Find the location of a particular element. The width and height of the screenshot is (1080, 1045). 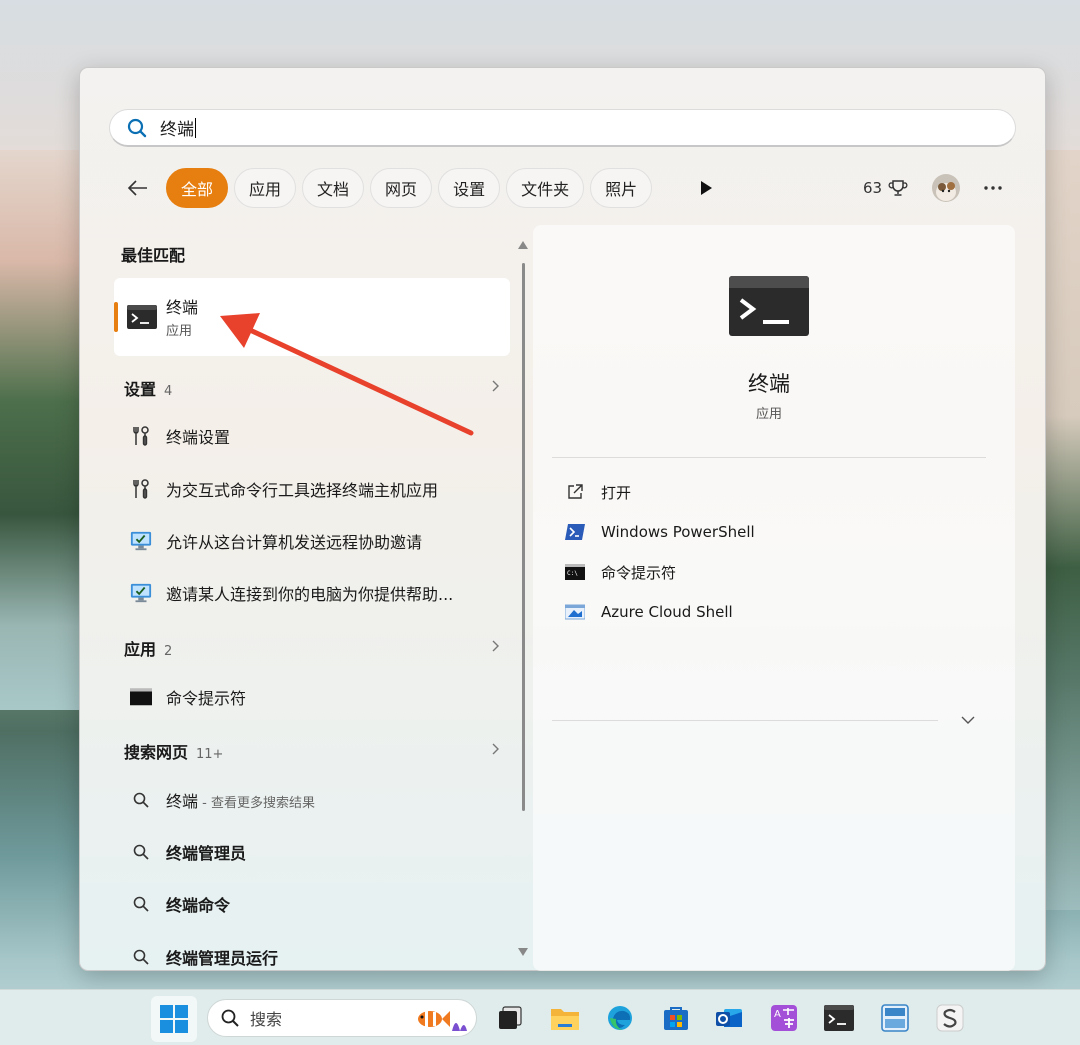

terminal-icon is located at coordinates (839, 1018).